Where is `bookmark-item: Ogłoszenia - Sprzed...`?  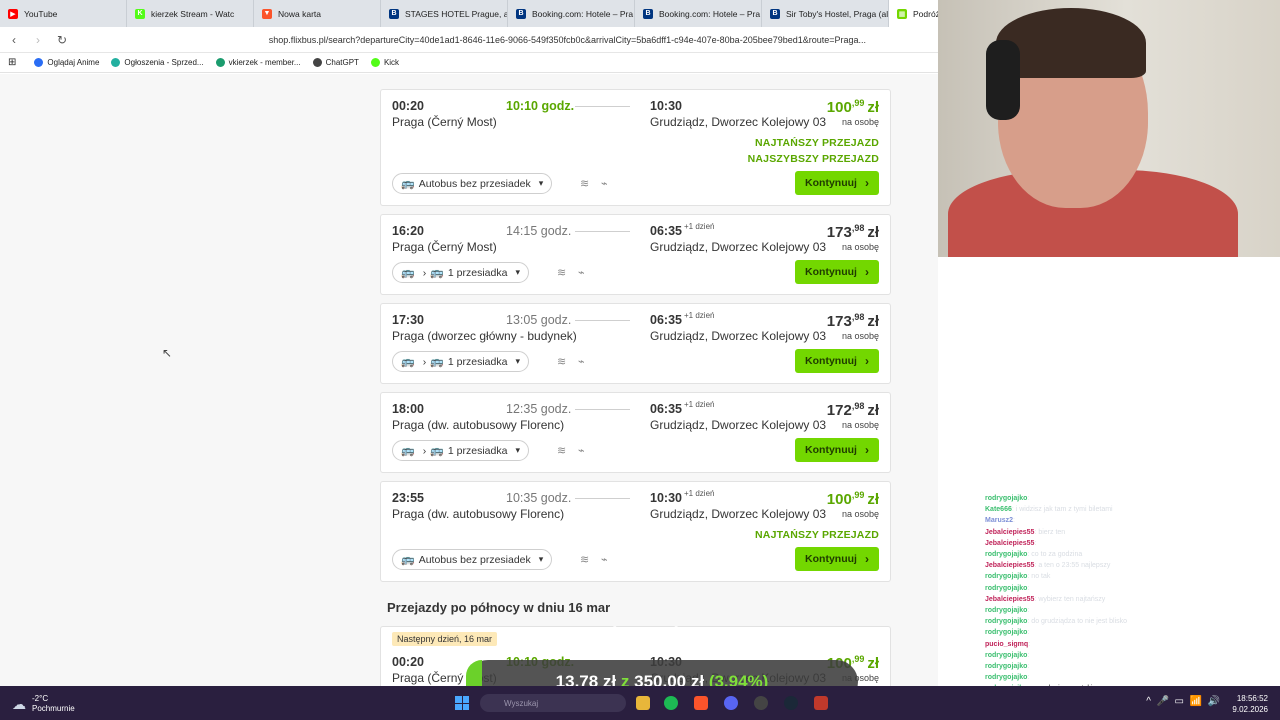
bookmark-item: Ogłoszenia - Sprzed... is located at coordinates (157, 62).